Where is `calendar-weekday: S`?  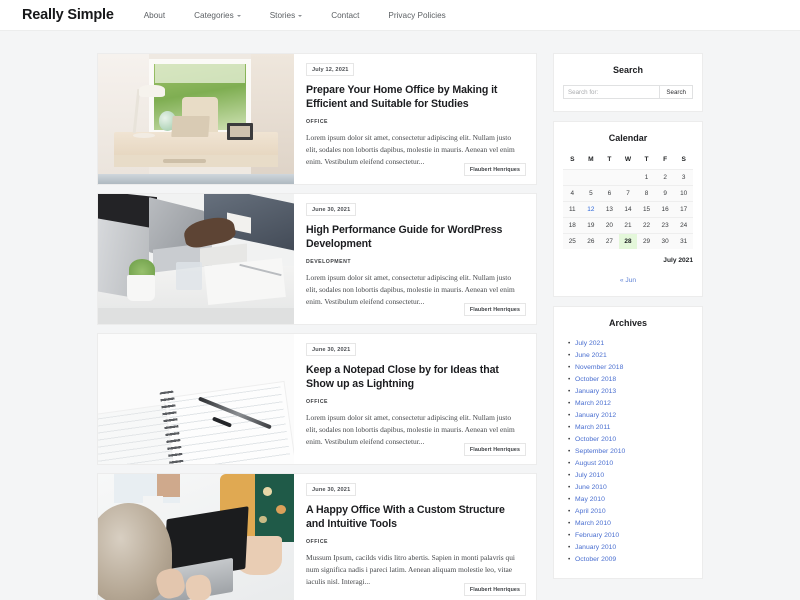 calendar-weekday: S is located at coordinates (572, 159).